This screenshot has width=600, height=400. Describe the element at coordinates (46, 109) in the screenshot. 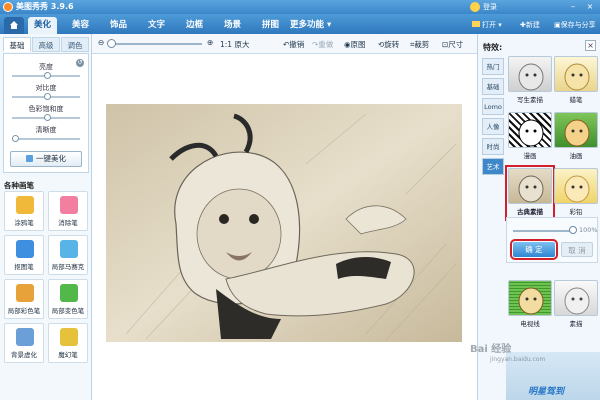

I see `saturation-label: 色彩饱和度` at that location.